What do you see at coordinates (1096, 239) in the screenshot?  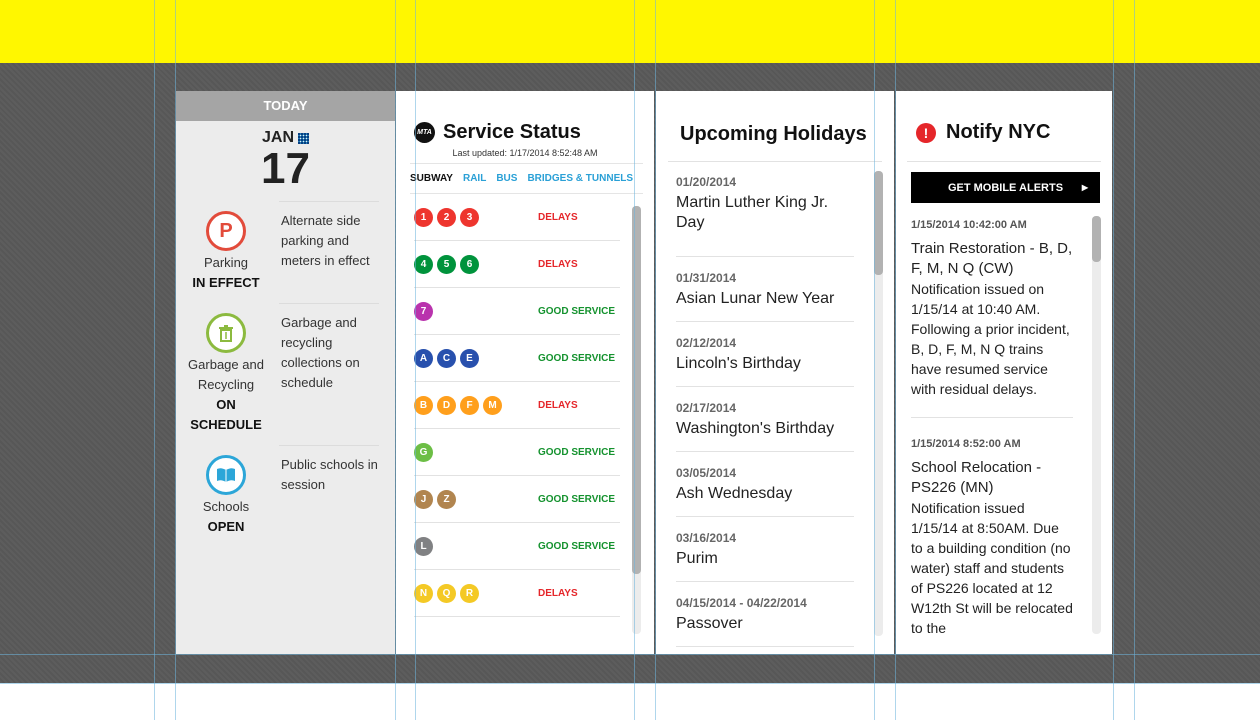 I see `notify-scrollbar-thumb` at bounding box center [1096, 239].